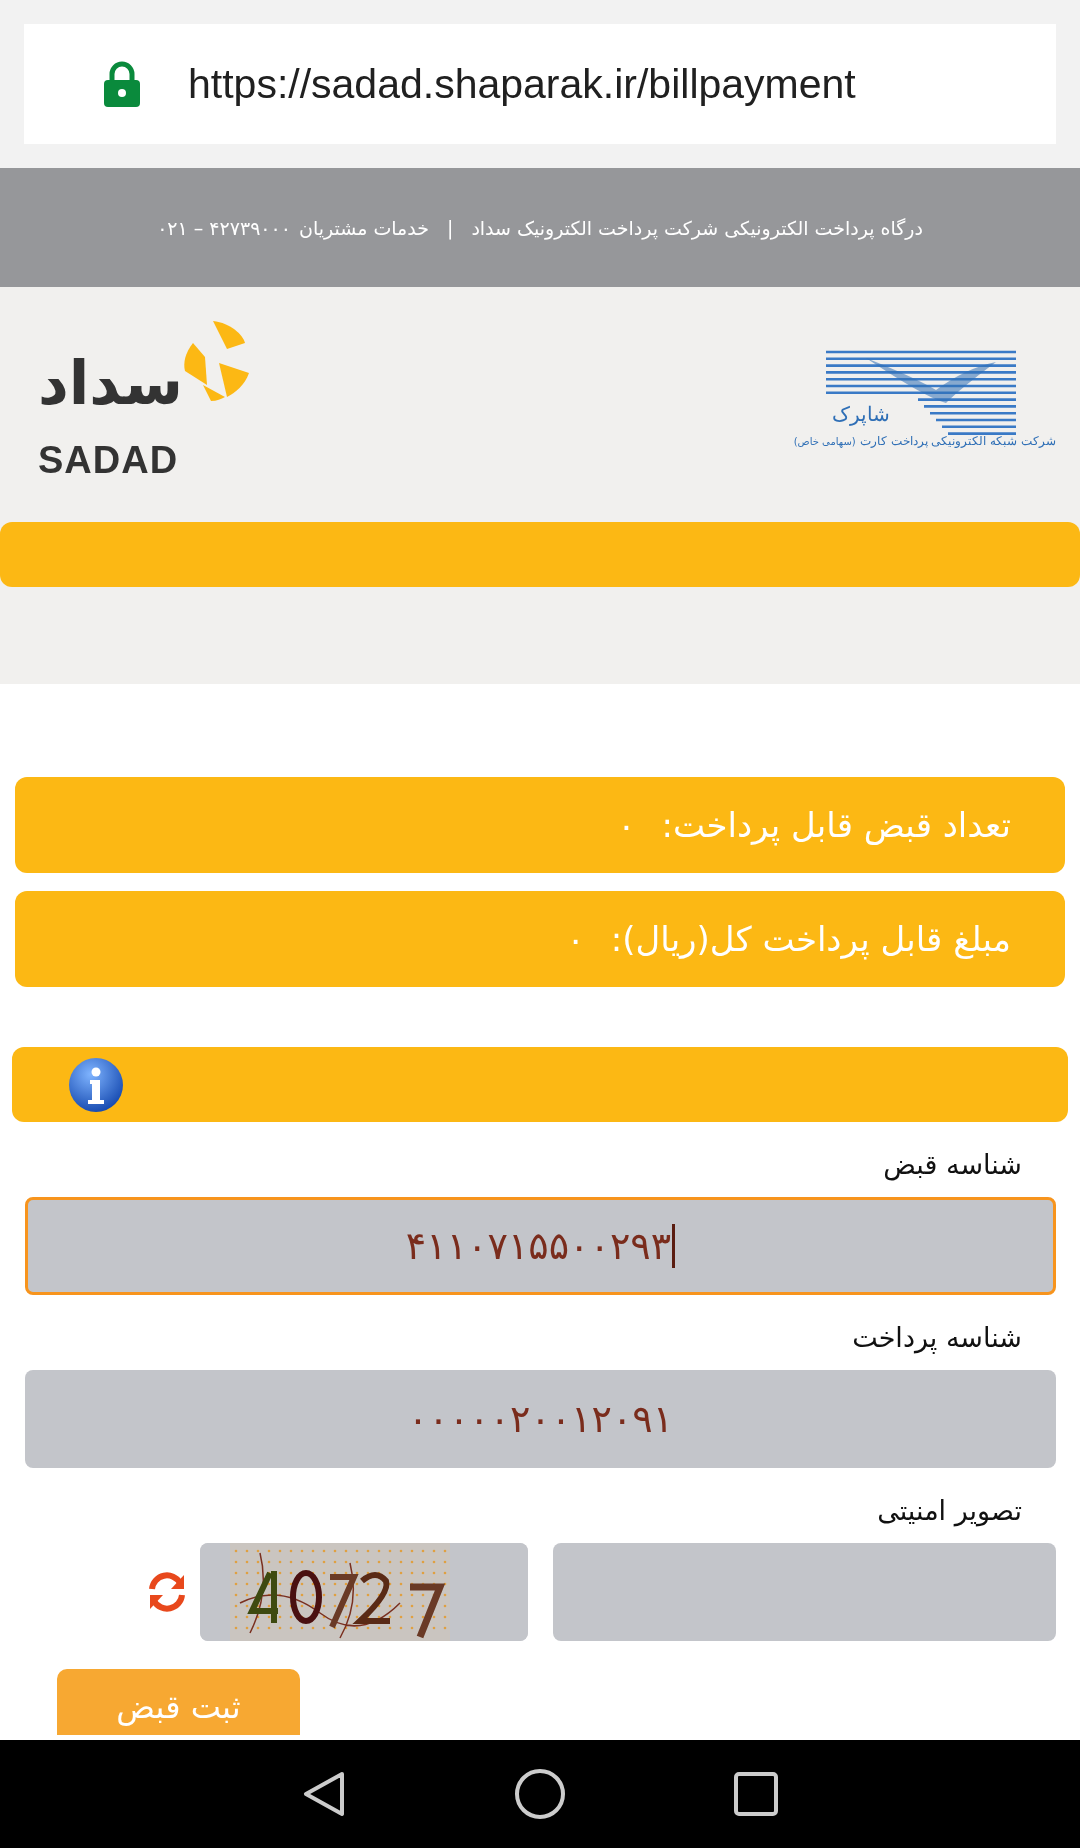 The width and height of the screenshot is (1080, 1848). I want to click on company-note: (سهامی خاص), so click(824, 441).